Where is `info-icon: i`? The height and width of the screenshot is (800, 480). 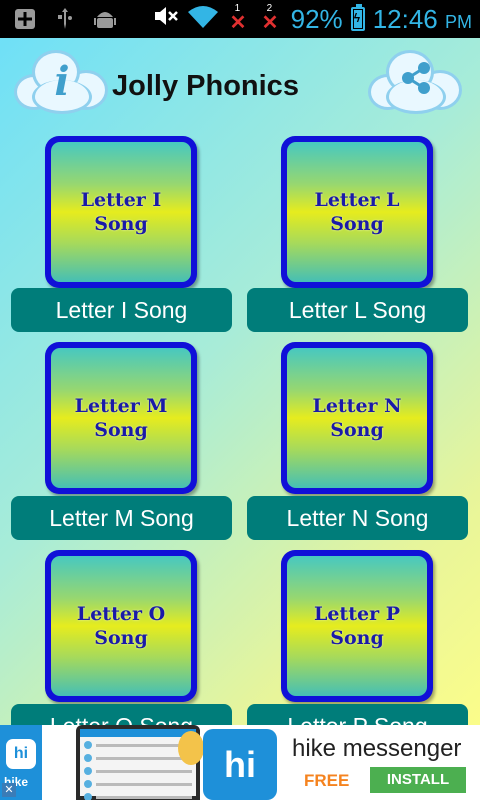 info-icon: i is located at coordinates (62, 81).